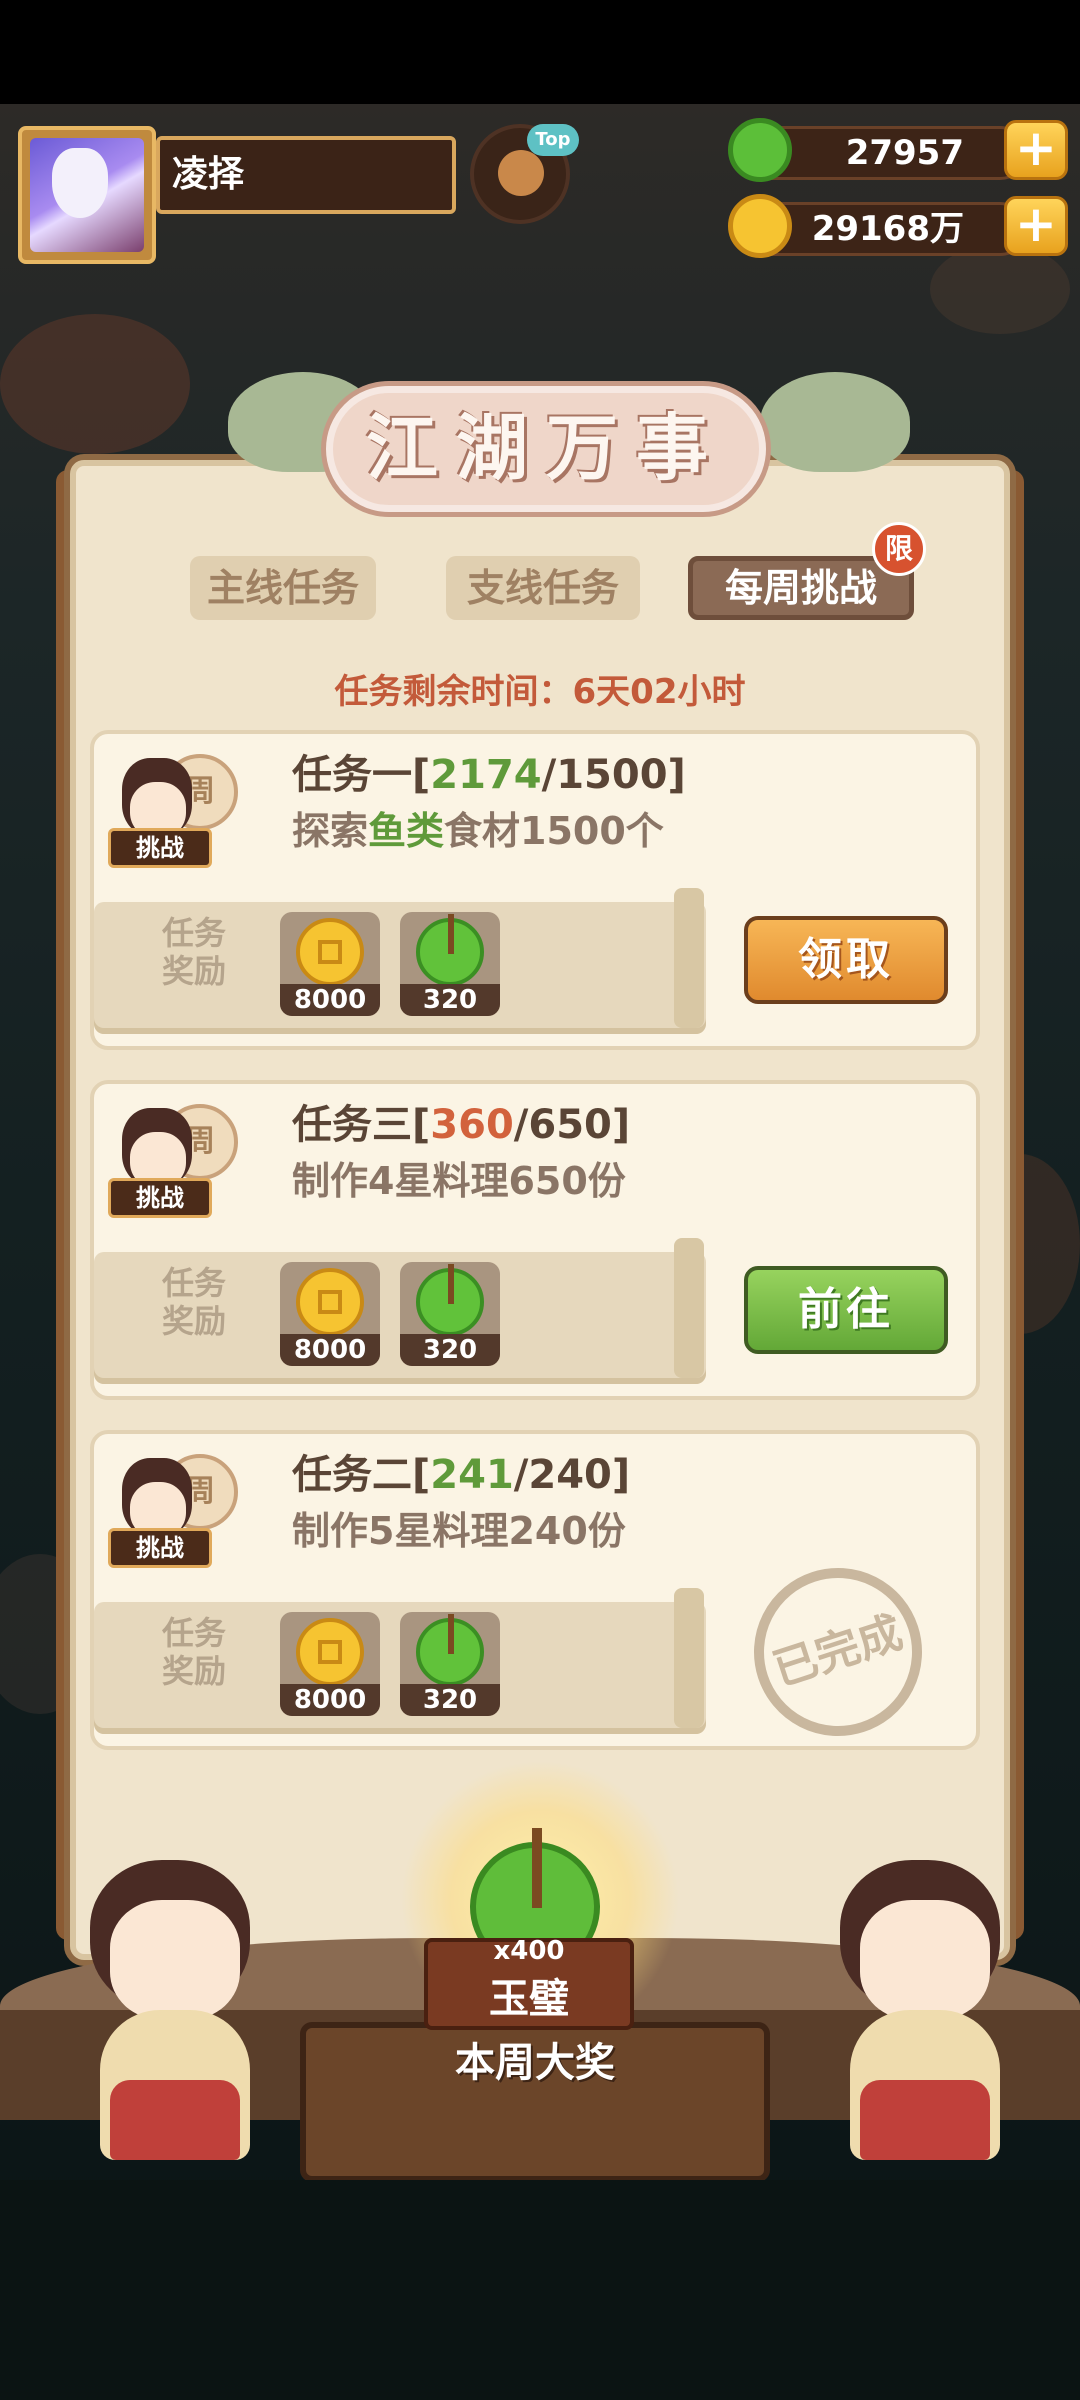 The width and height of the screenshot is (1080, 2400). Describe the element at coordinates (521, 173) in the screenshot. I see `character-face-icon` at that location.